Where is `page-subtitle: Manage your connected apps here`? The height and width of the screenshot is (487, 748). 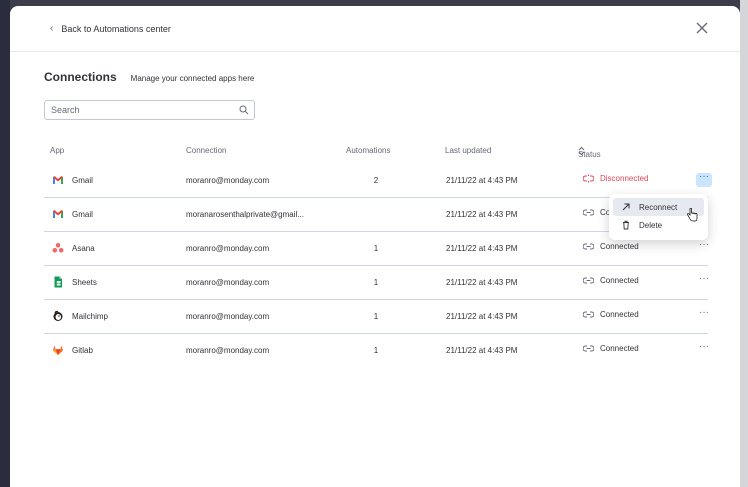 page-subtitle: Manage your connected apps here is located at coordinates (192, 78).